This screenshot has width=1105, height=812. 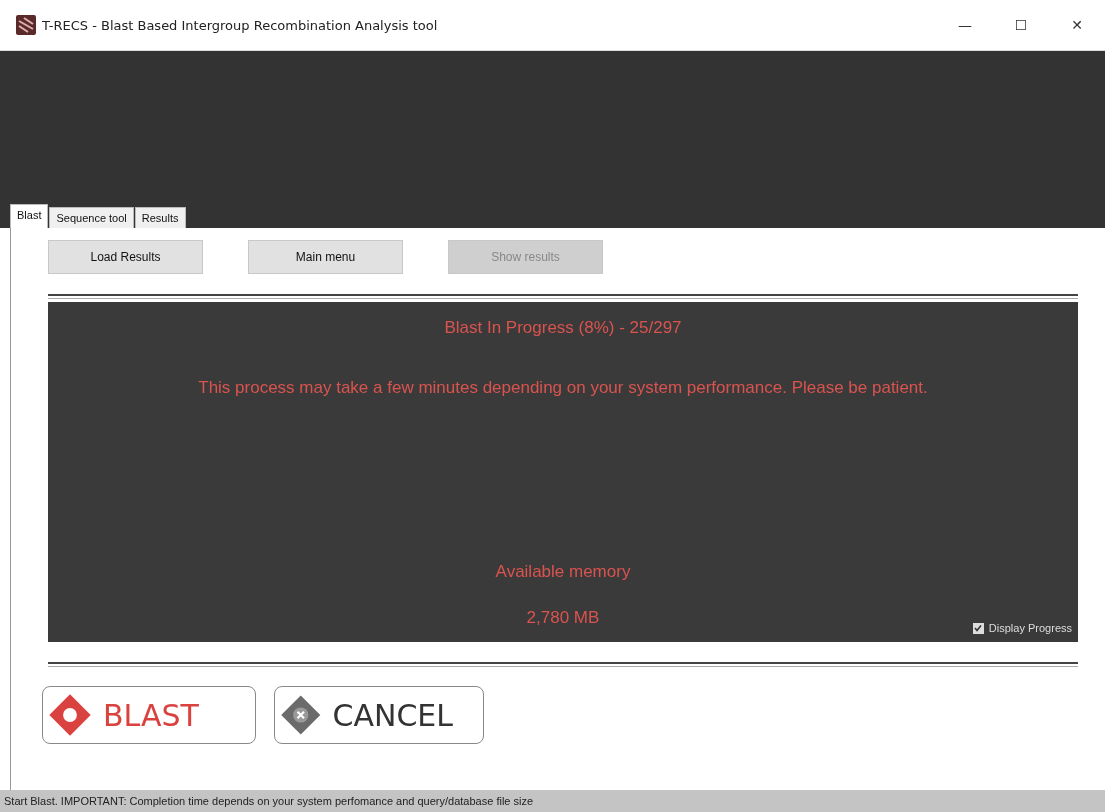 I want to click on action-button: BLAST, so click(x=149, y=715).